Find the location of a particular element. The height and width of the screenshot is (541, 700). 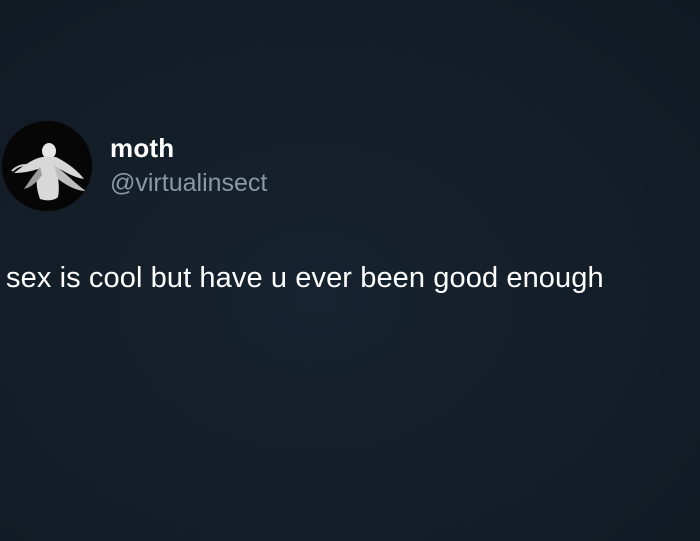

moth-figure-avatar-icon is located at coordinates (47, 166).